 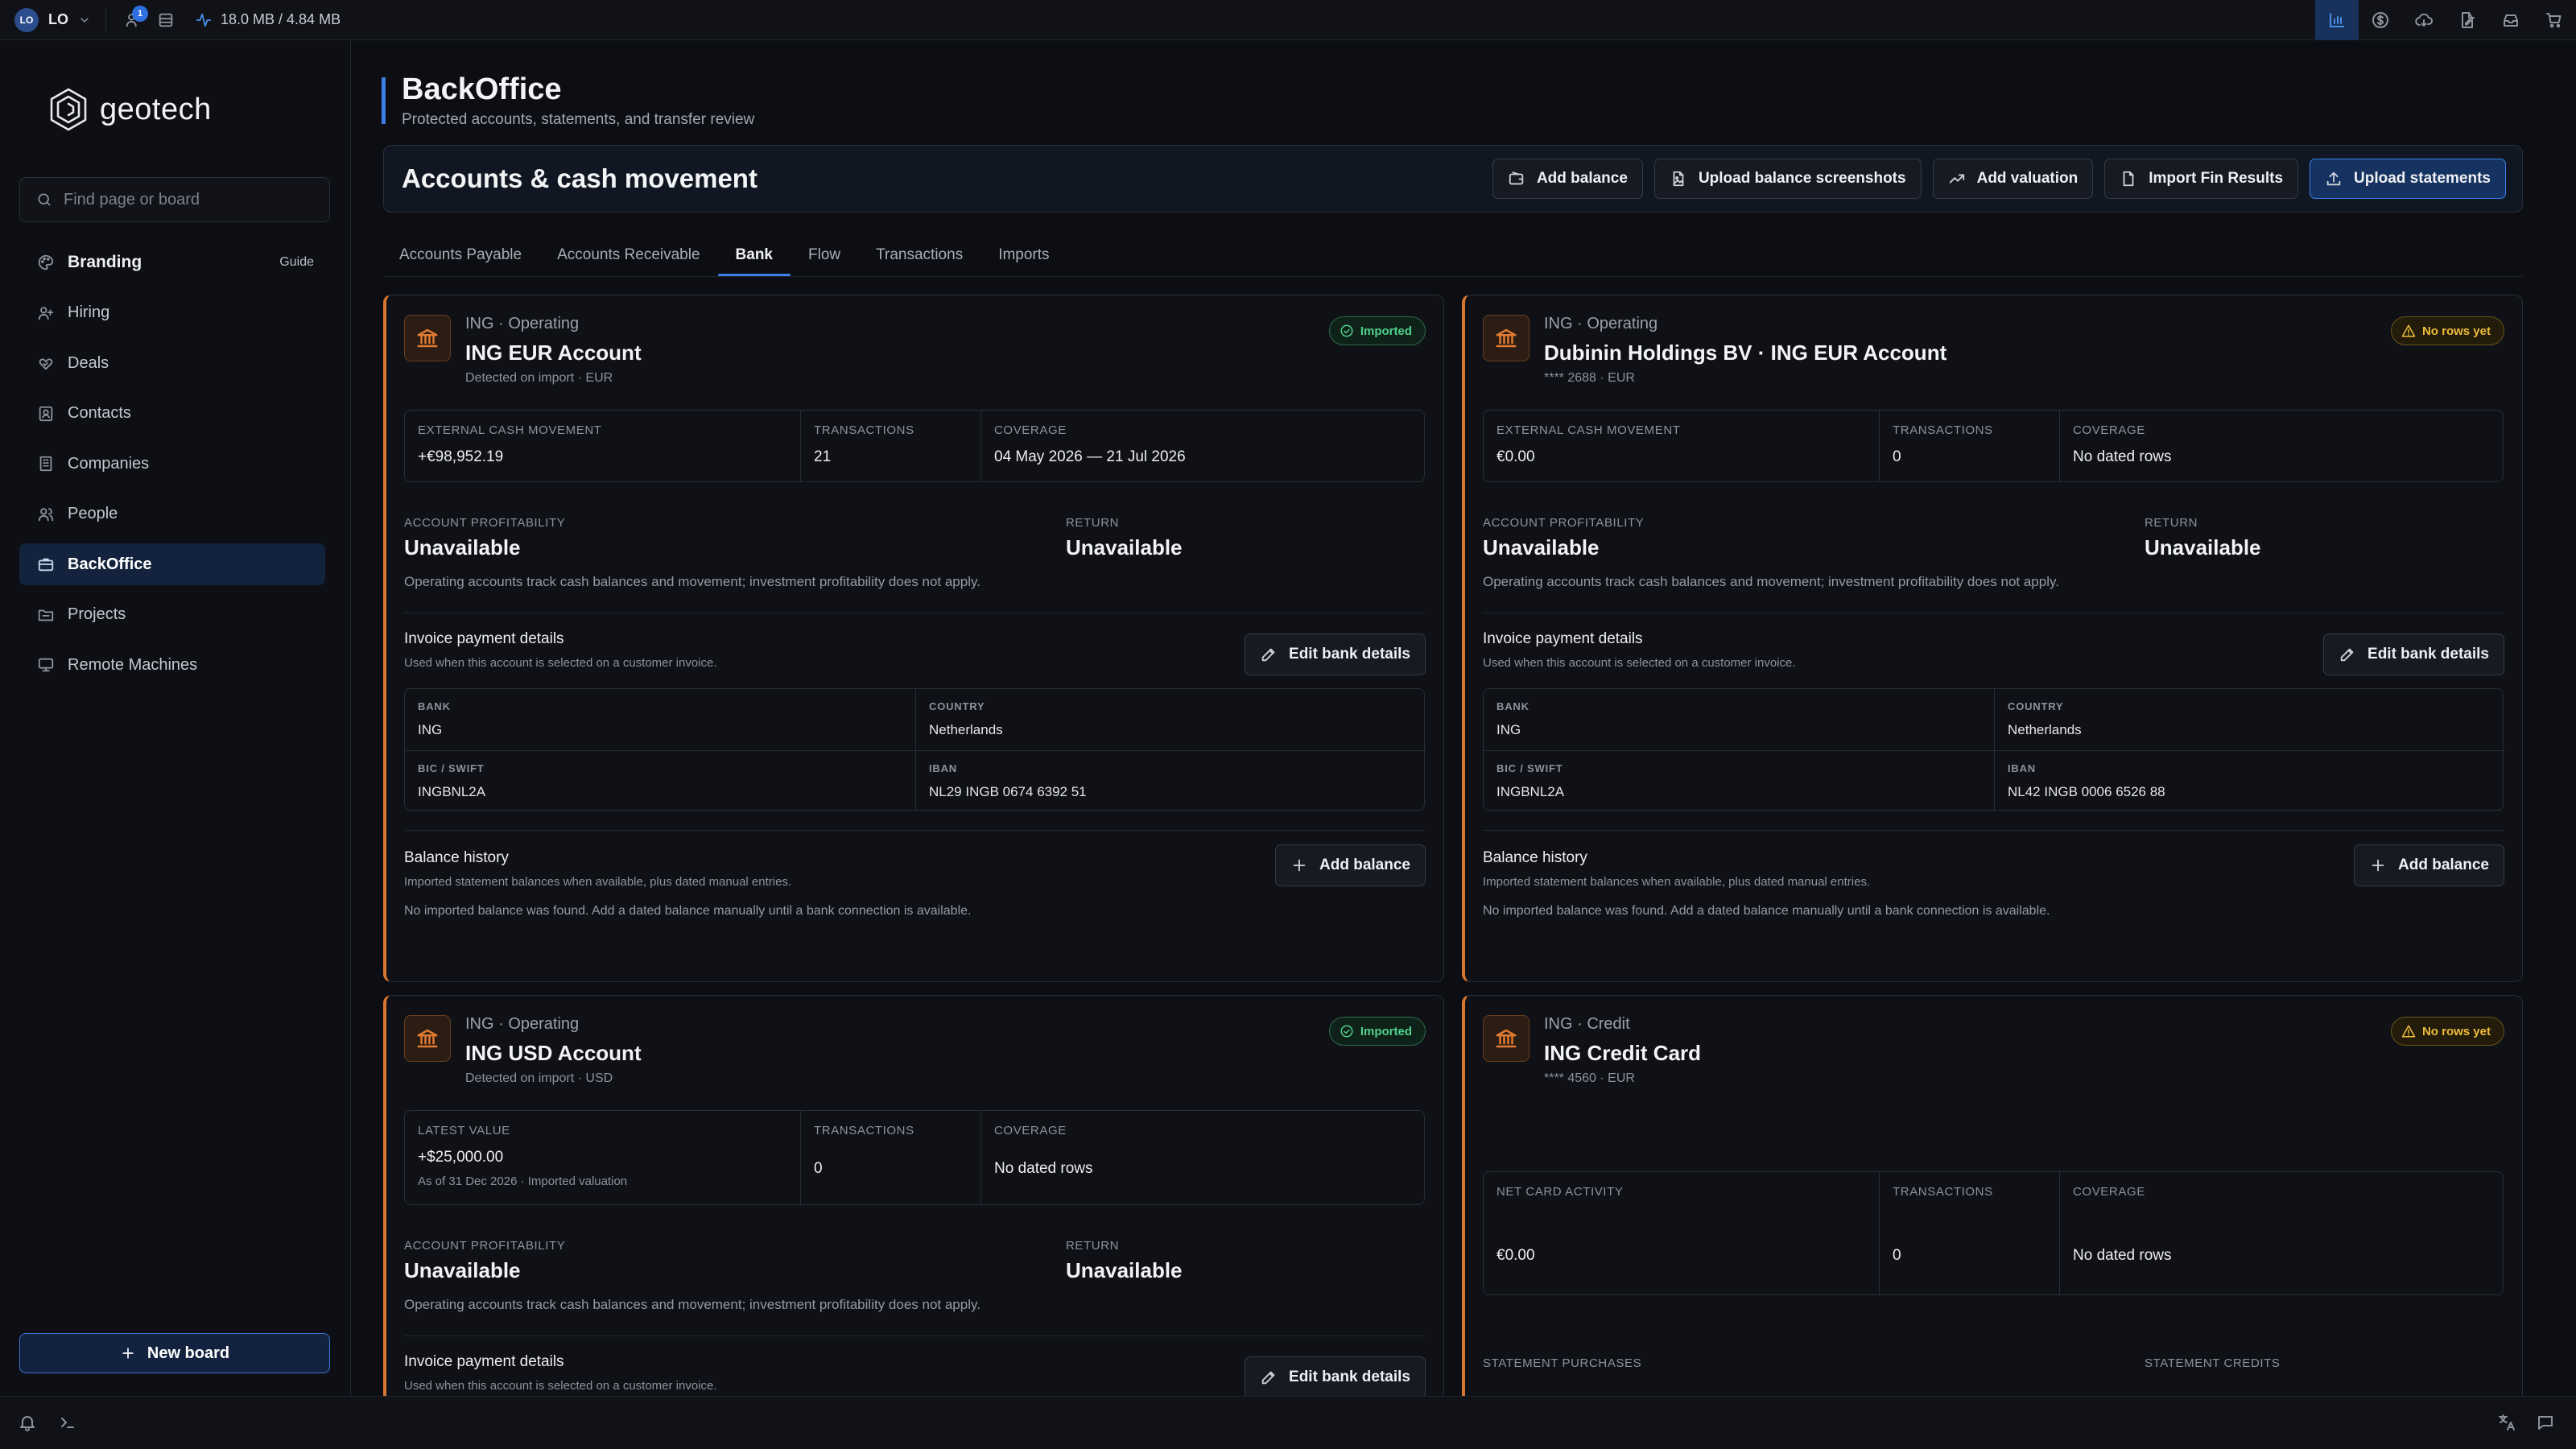 What do you see at coordinates (1787, 179) in the screenshot?
I see `upload-balance-screenshots-button: Upload balance screenshots` at bounding box center [1787, 179].